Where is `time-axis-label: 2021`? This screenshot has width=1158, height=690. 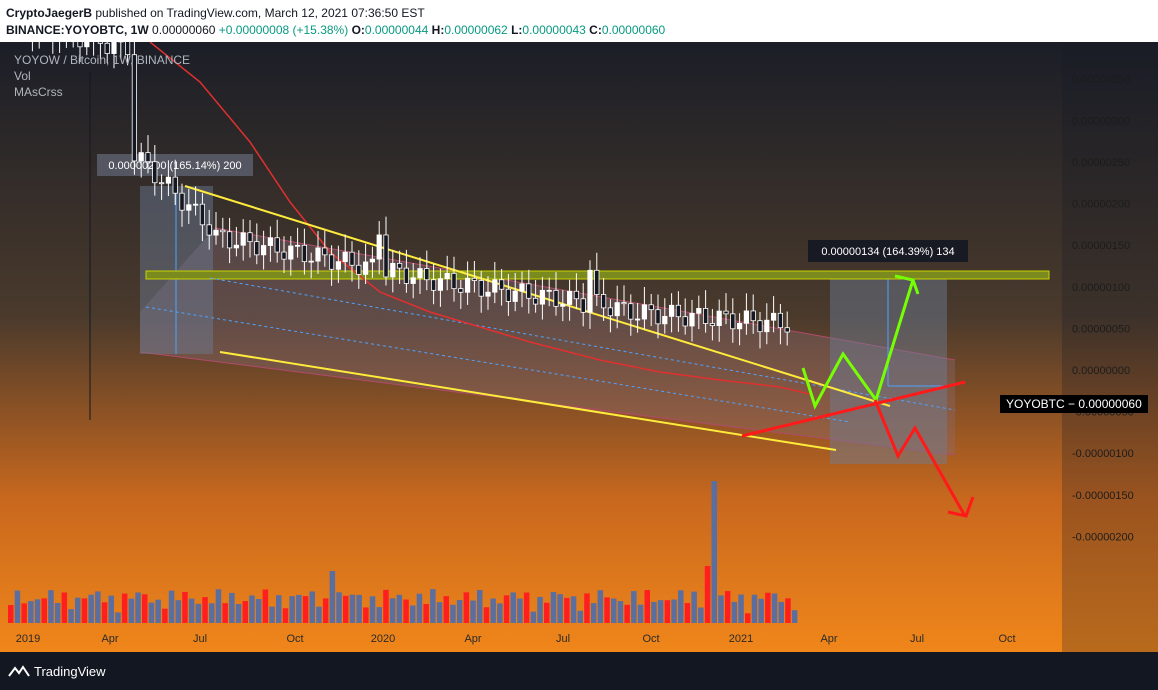 time-axis-label: 2021 is located at coordinates (741, 639).